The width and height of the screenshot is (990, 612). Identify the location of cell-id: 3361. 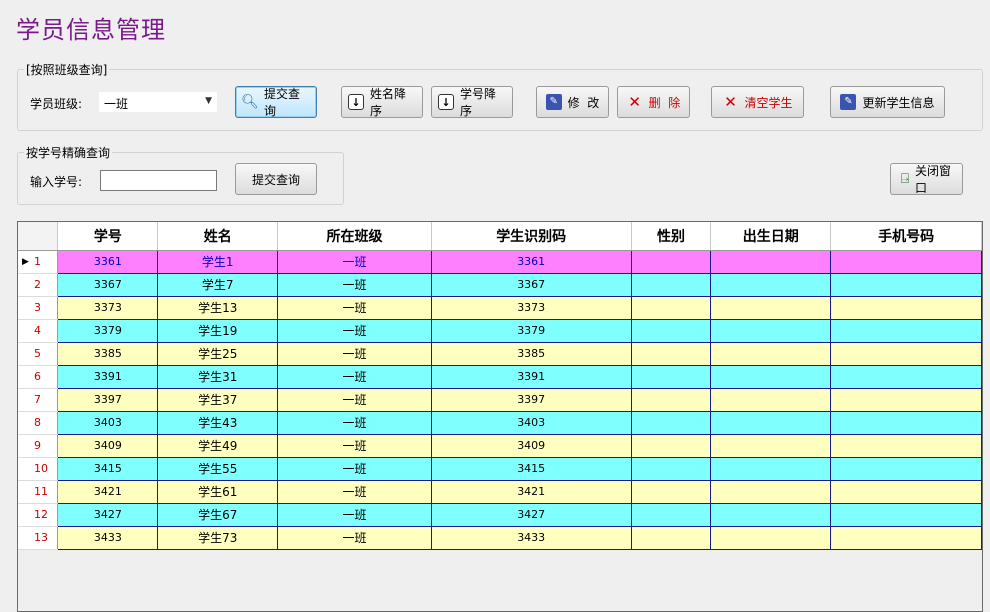
(108, 262).